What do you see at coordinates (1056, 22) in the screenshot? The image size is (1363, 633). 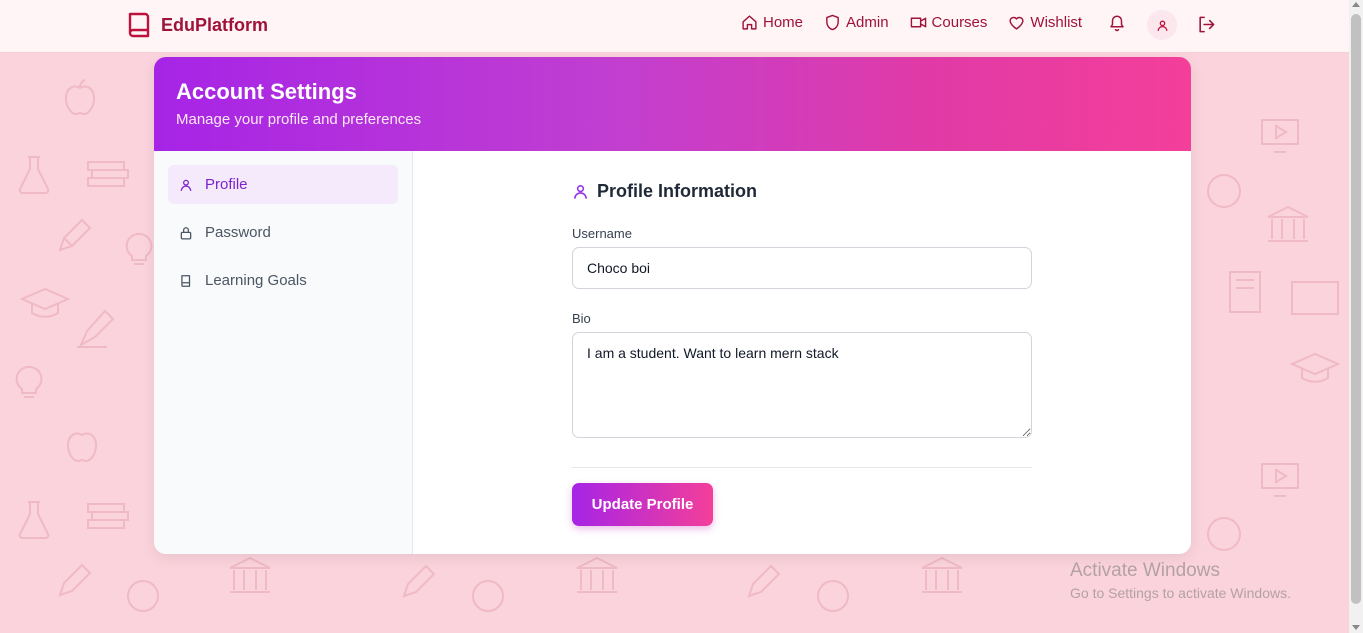 I see `nav-wishlist-label: Wishlist` at bounding box center [1056, 22].